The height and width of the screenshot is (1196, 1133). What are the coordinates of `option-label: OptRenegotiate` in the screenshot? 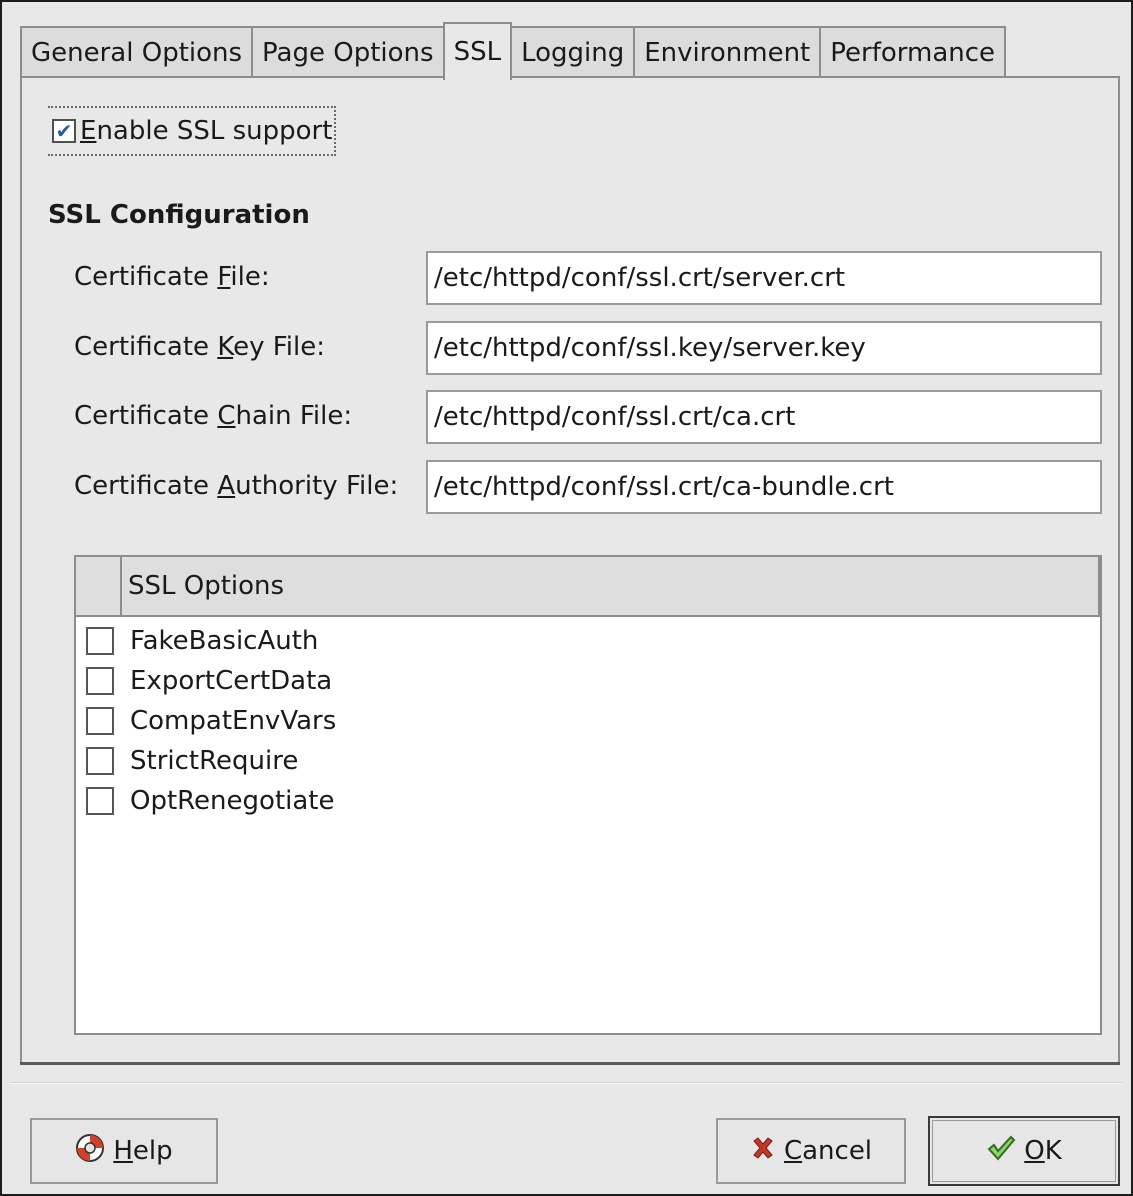 It's located at (232, 801).